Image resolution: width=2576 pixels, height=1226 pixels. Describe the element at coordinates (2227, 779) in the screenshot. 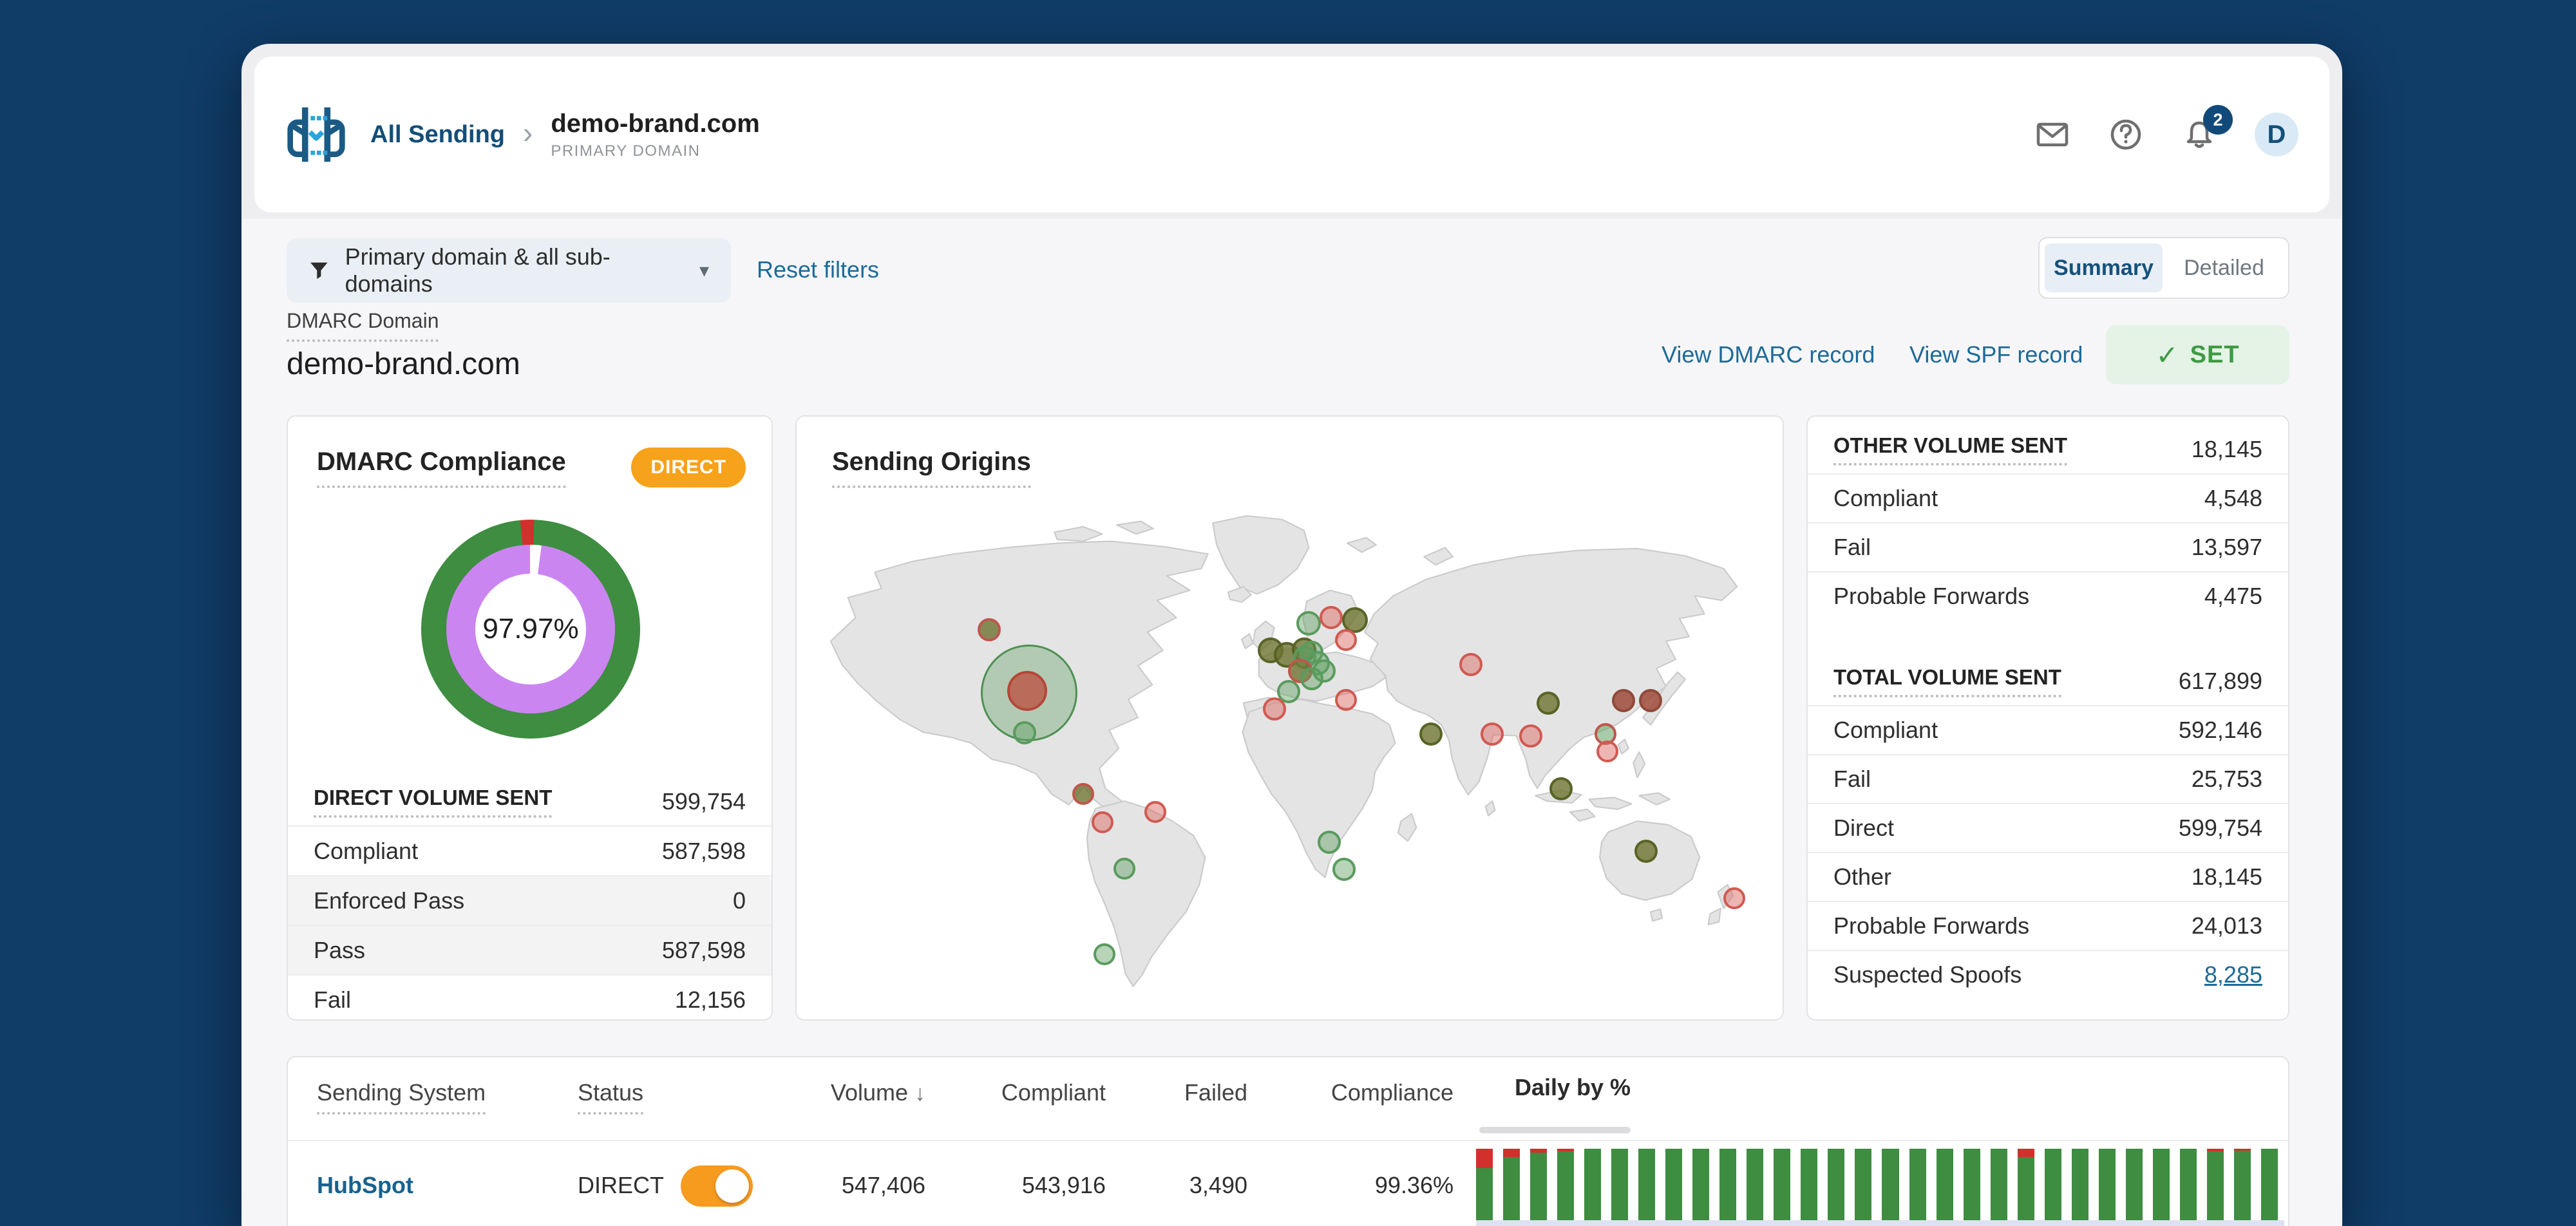

I see `volume-row-value: 25,753` at that location.